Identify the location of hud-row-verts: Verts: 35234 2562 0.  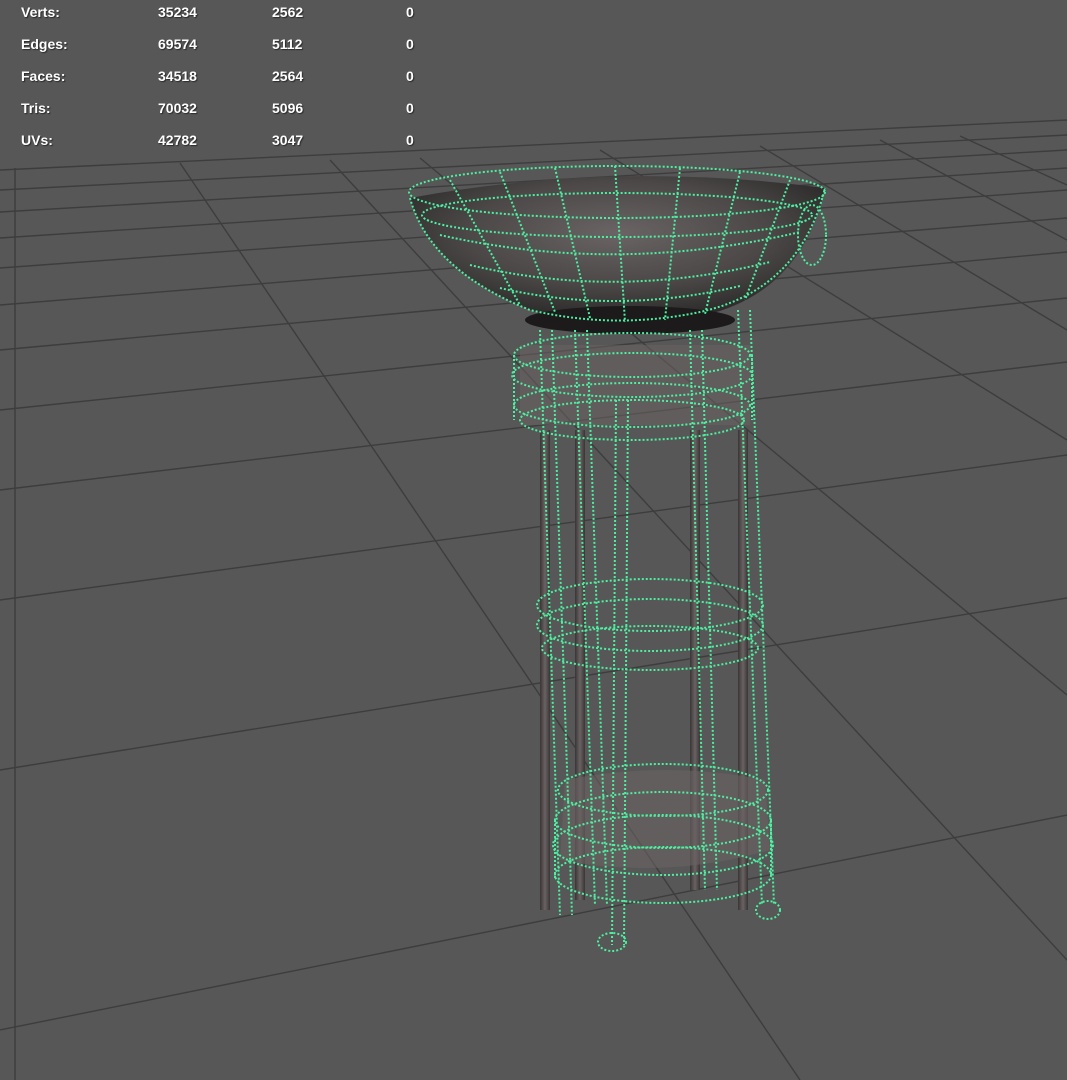
(215, 14).